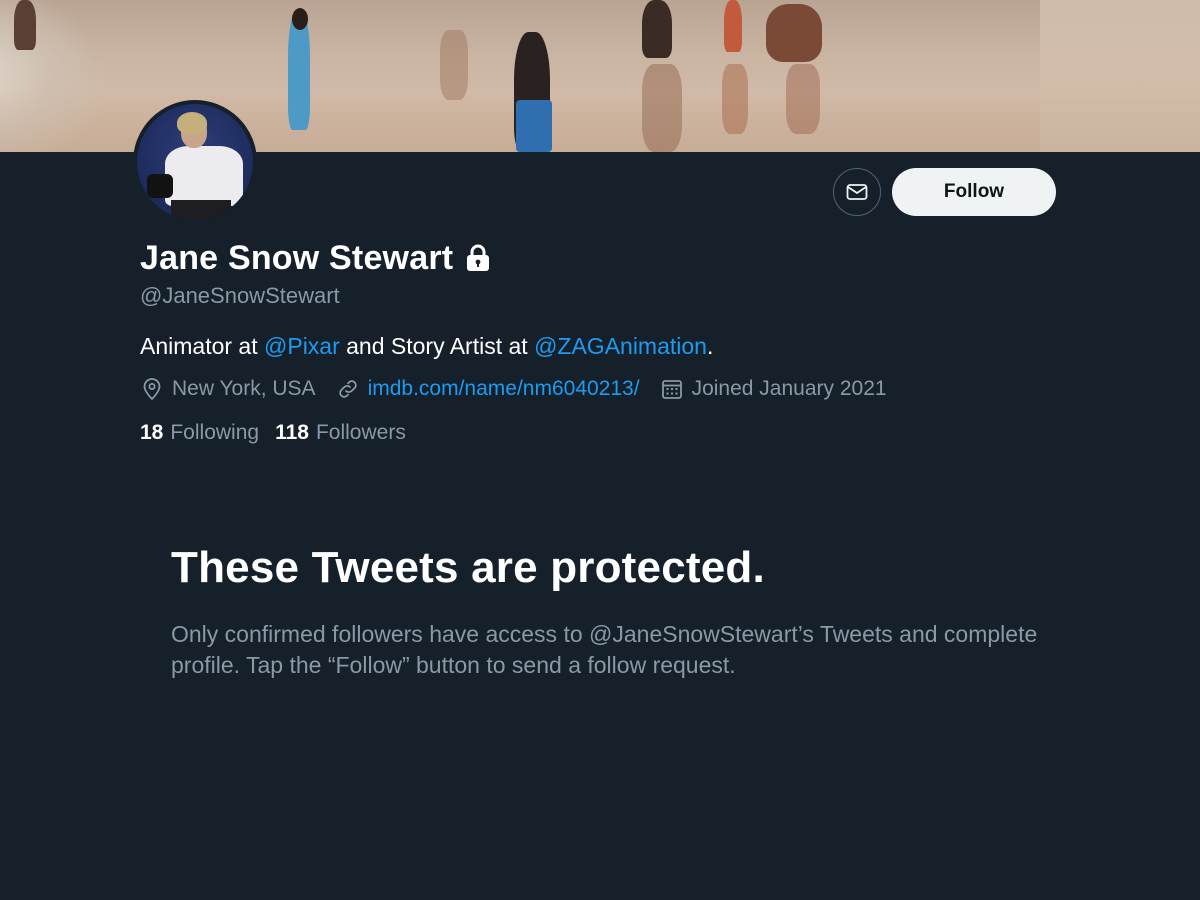 The height and width of the screenshot is (900, 1200). I want to click on profile-joined: Joined January 2021, so click(773, 389).